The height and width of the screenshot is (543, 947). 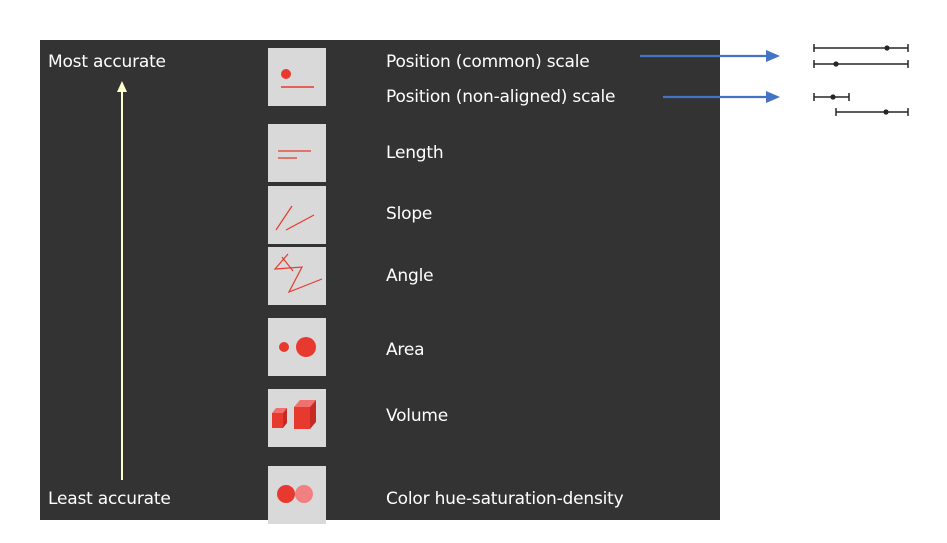 I want to click on area-label: Area, so click(x=405, y=350).